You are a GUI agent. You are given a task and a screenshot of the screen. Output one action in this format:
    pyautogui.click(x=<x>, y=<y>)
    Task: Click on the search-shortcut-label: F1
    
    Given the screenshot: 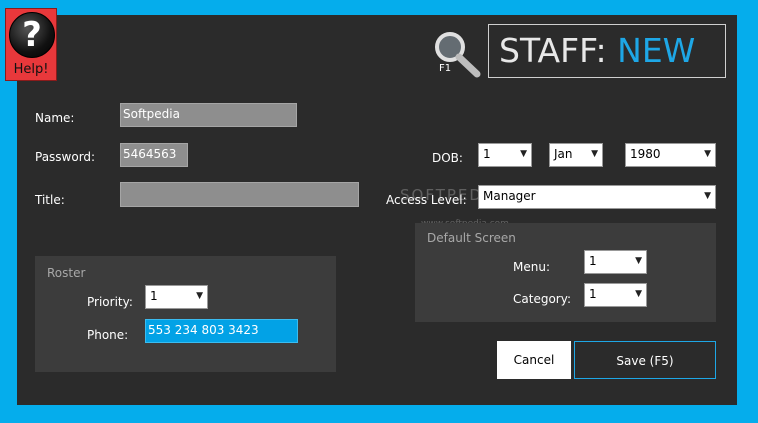 What is the action you would take?
    pyautogui.click(x=445, y=68)
    